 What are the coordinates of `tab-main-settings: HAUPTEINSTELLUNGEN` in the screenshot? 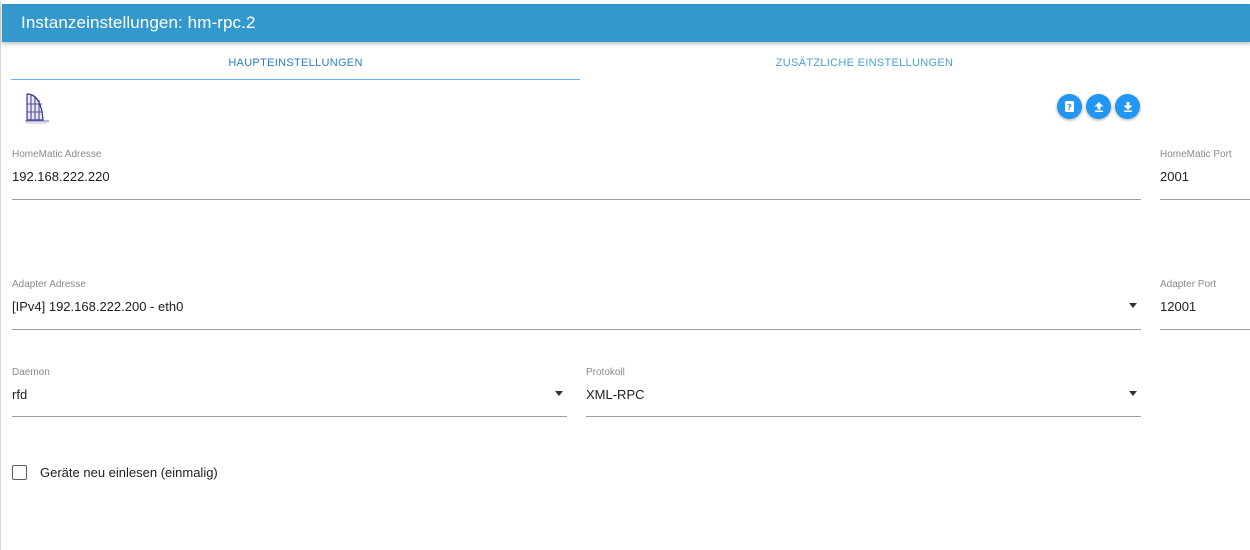 It's located at (295, 63).